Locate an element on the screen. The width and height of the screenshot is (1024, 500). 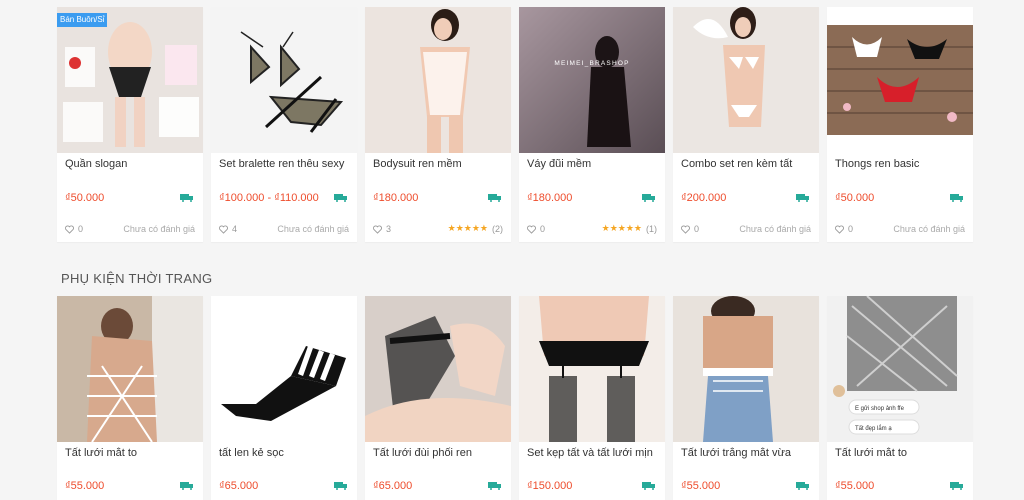
product-card: Tất lưới đùi phối ren ₫65.000 is located at coordinates (438, 398).